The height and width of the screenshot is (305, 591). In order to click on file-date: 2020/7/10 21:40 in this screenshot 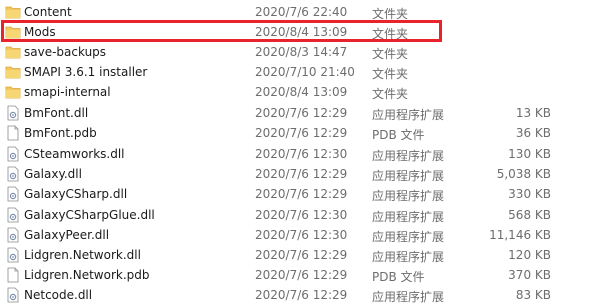, I will do `click(305, 72)`.